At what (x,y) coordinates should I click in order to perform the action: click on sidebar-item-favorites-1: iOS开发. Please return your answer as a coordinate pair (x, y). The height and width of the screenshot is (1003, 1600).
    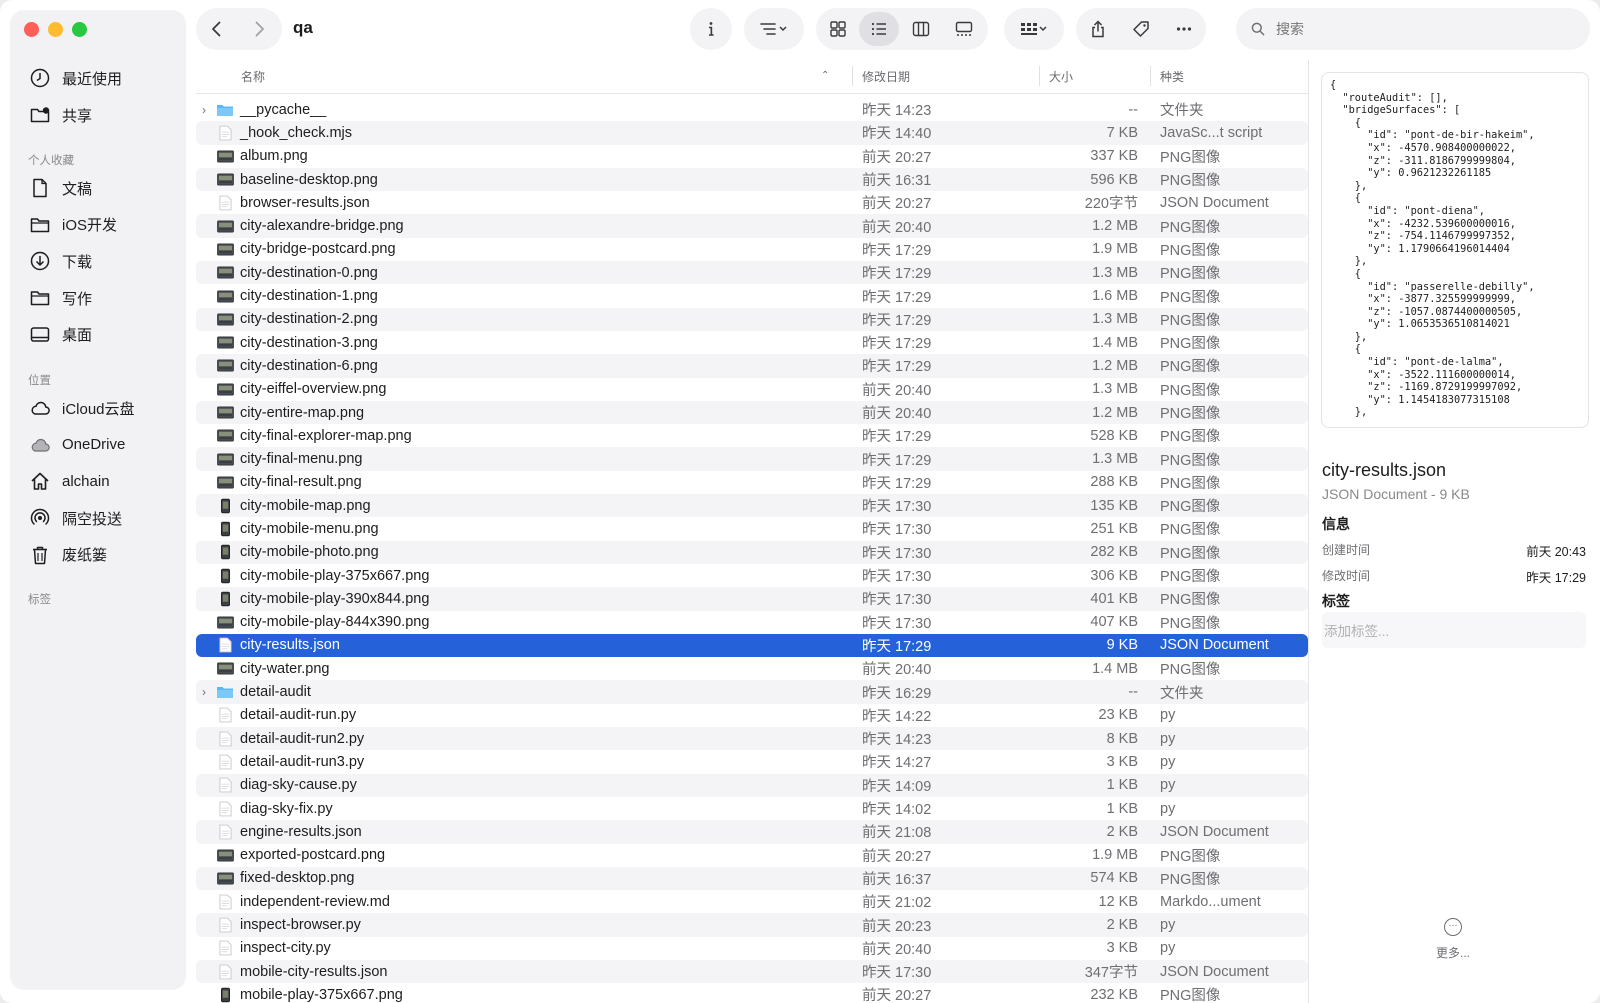
    Looking at the image, I should click on (72, 225).